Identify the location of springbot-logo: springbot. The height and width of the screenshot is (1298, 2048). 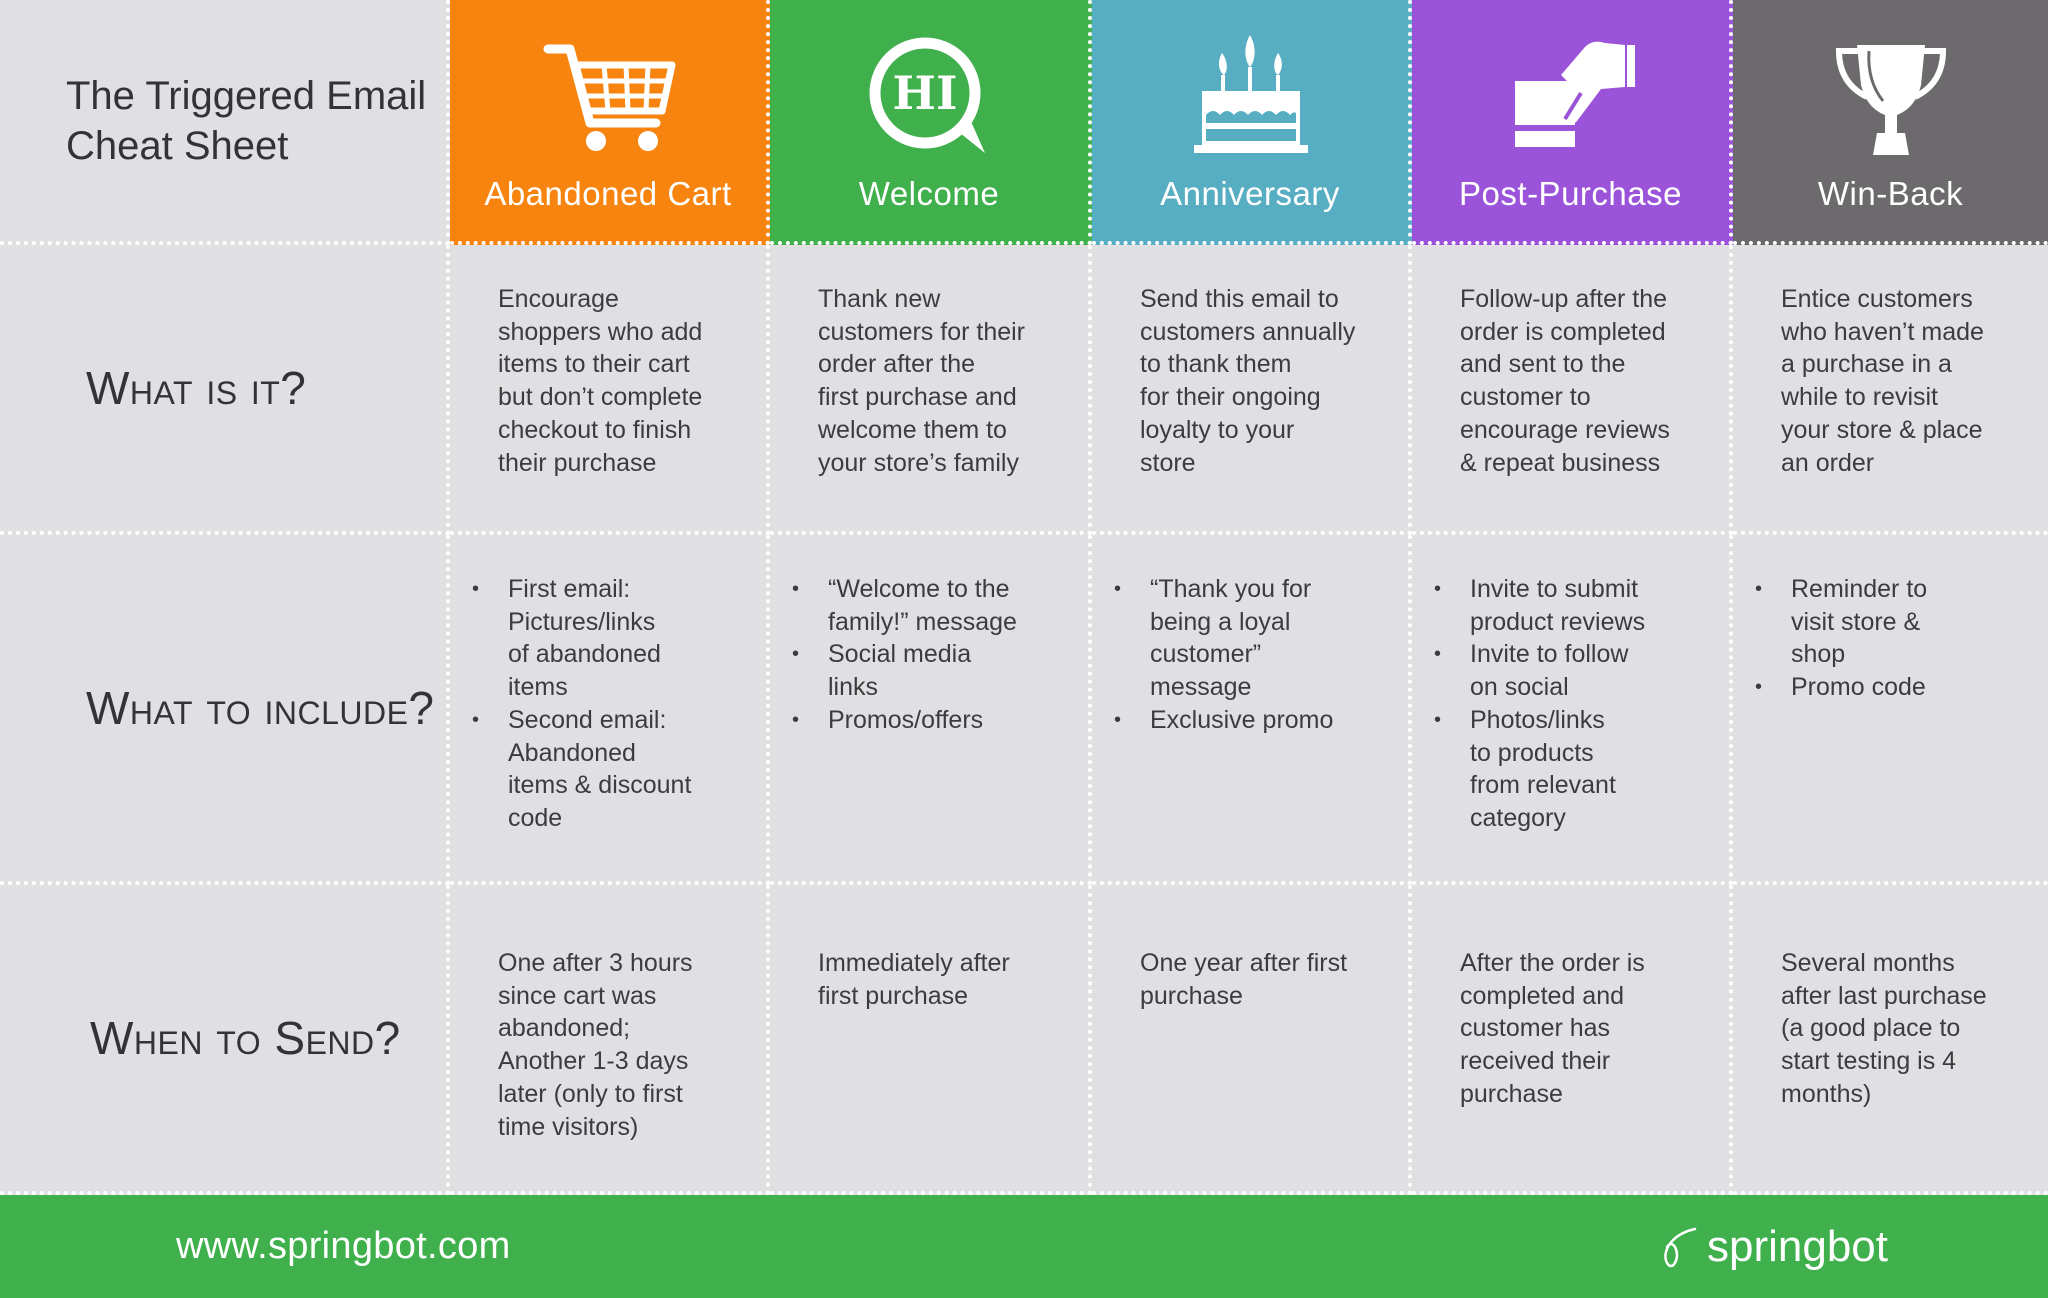
(1773, 1247).